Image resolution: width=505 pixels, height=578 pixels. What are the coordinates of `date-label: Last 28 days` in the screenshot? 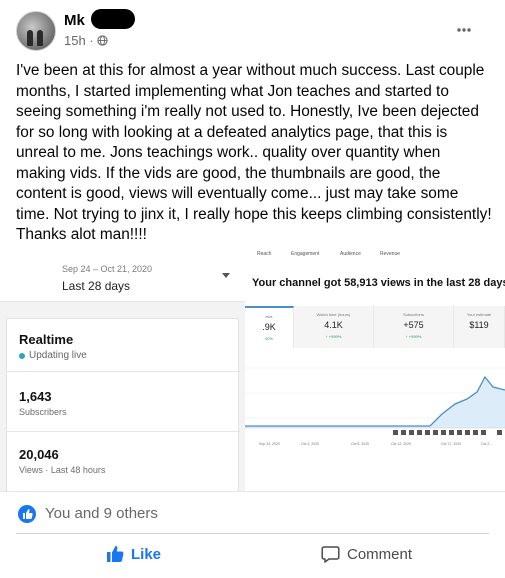 It's located at (96, 286).